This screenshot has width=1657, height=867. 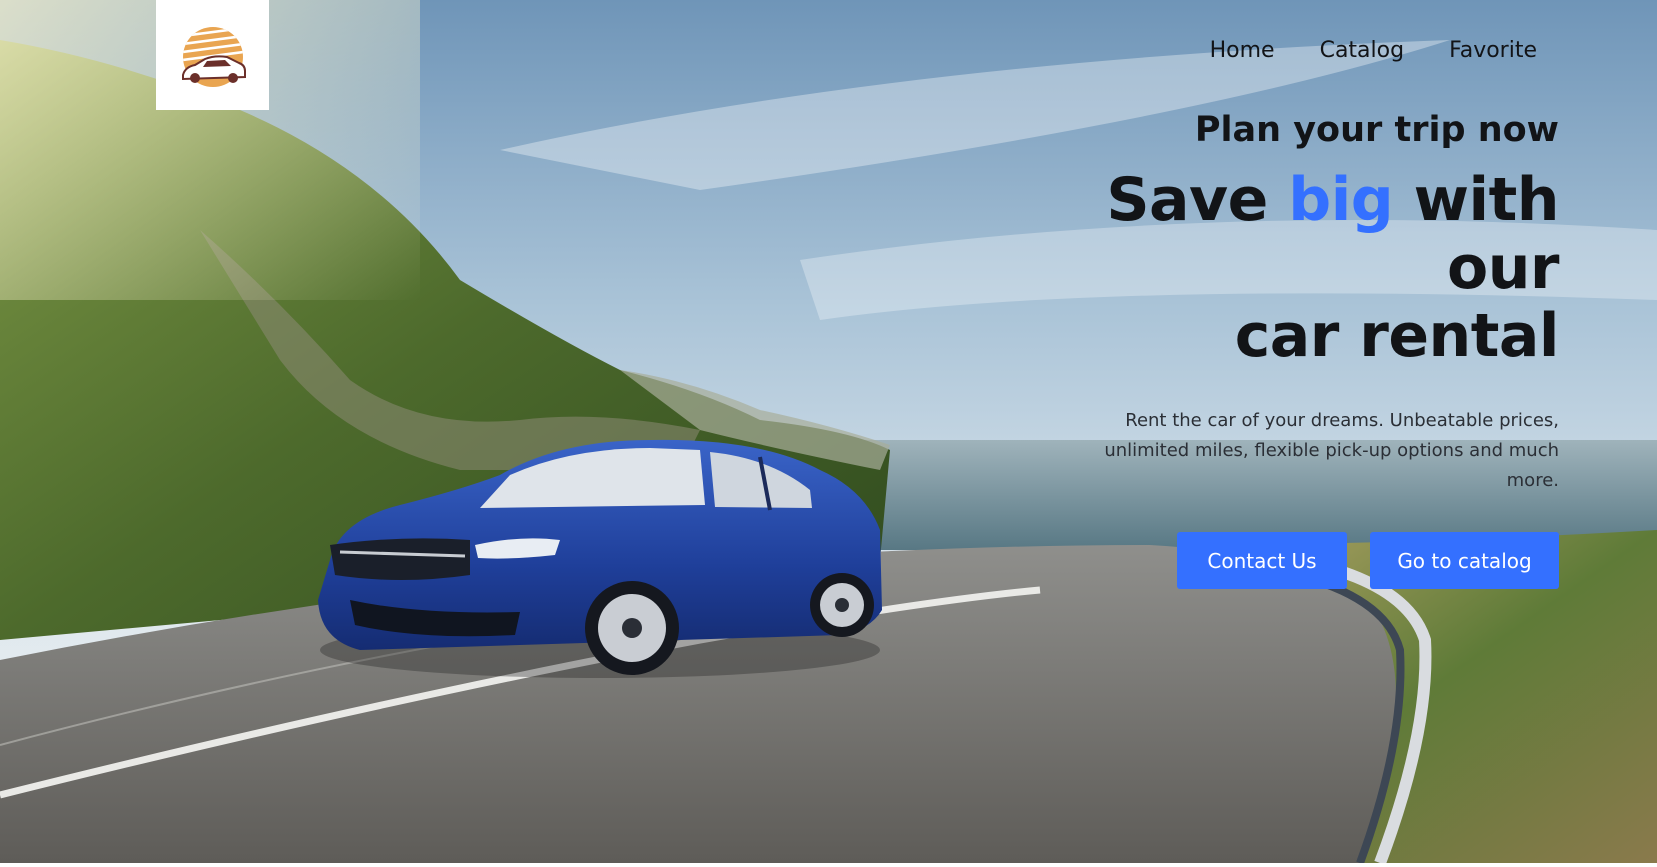 What do you see at coordinates (1397, 336) in the screenshot?
I see `hero-title-line2: car rental` at bounding box center [1397, 336].